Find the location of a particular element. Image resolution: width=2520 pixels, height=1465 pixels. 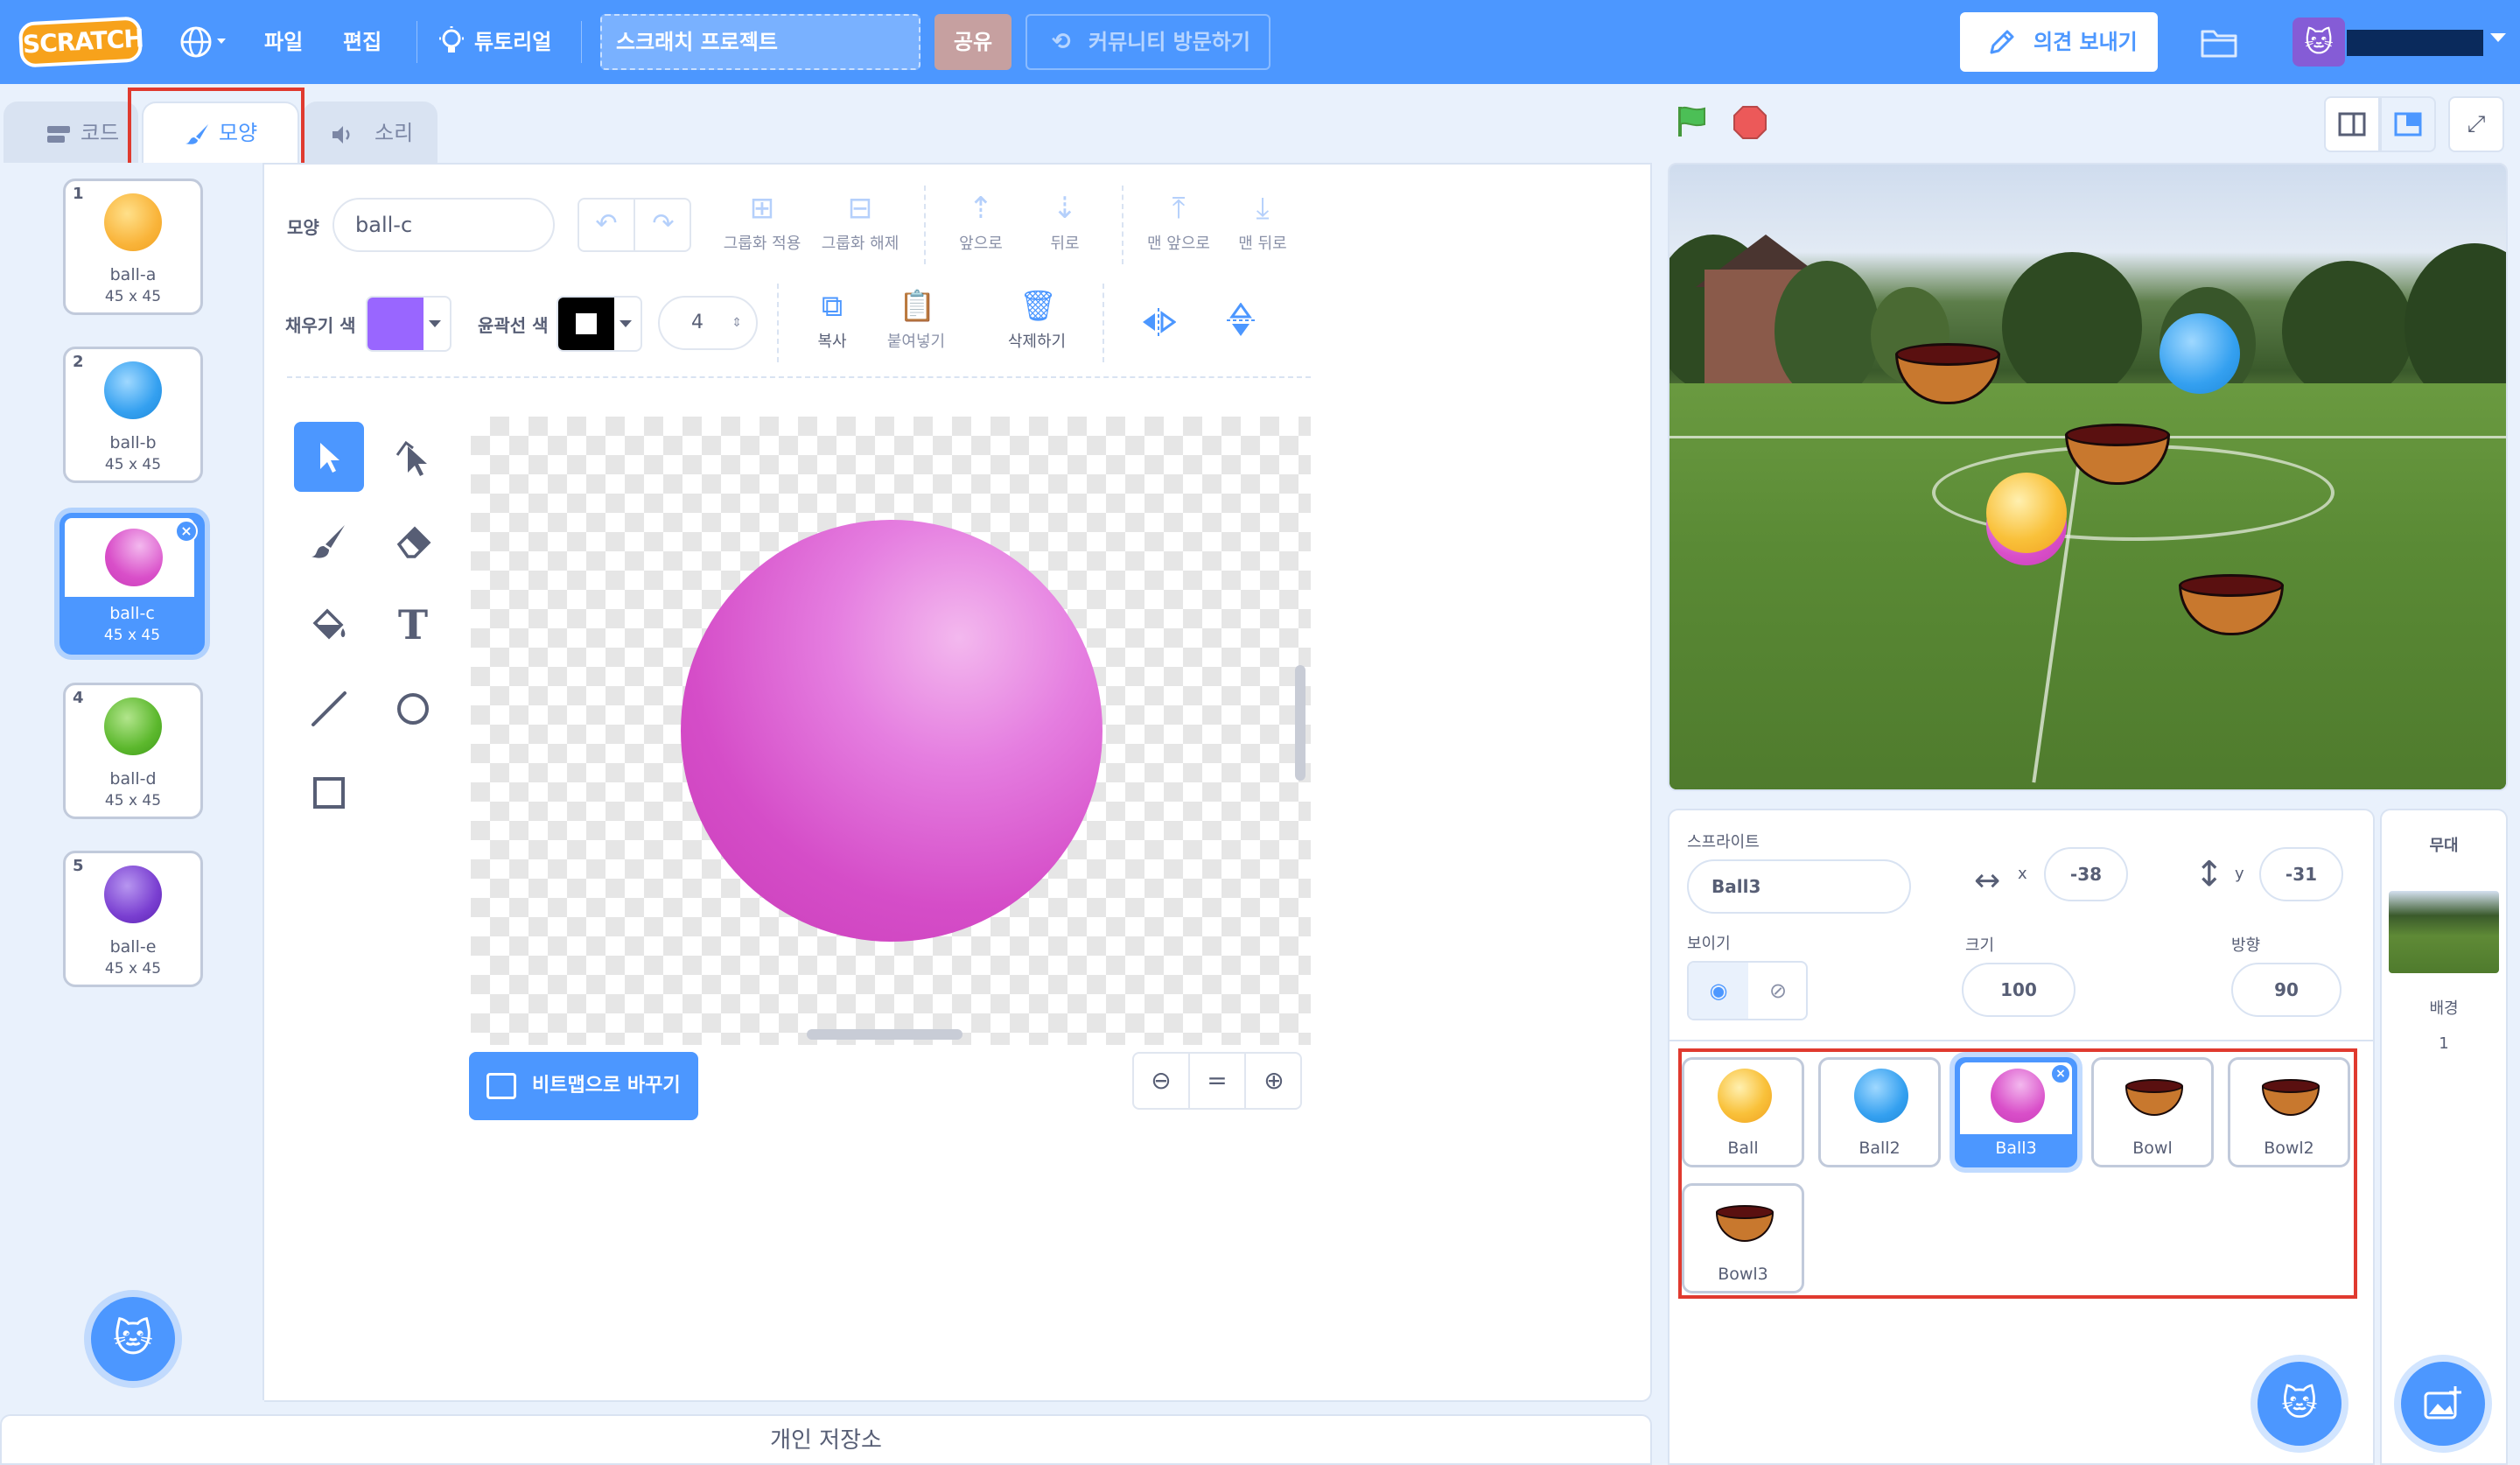

line-tool is located at coordinates (329, 709).